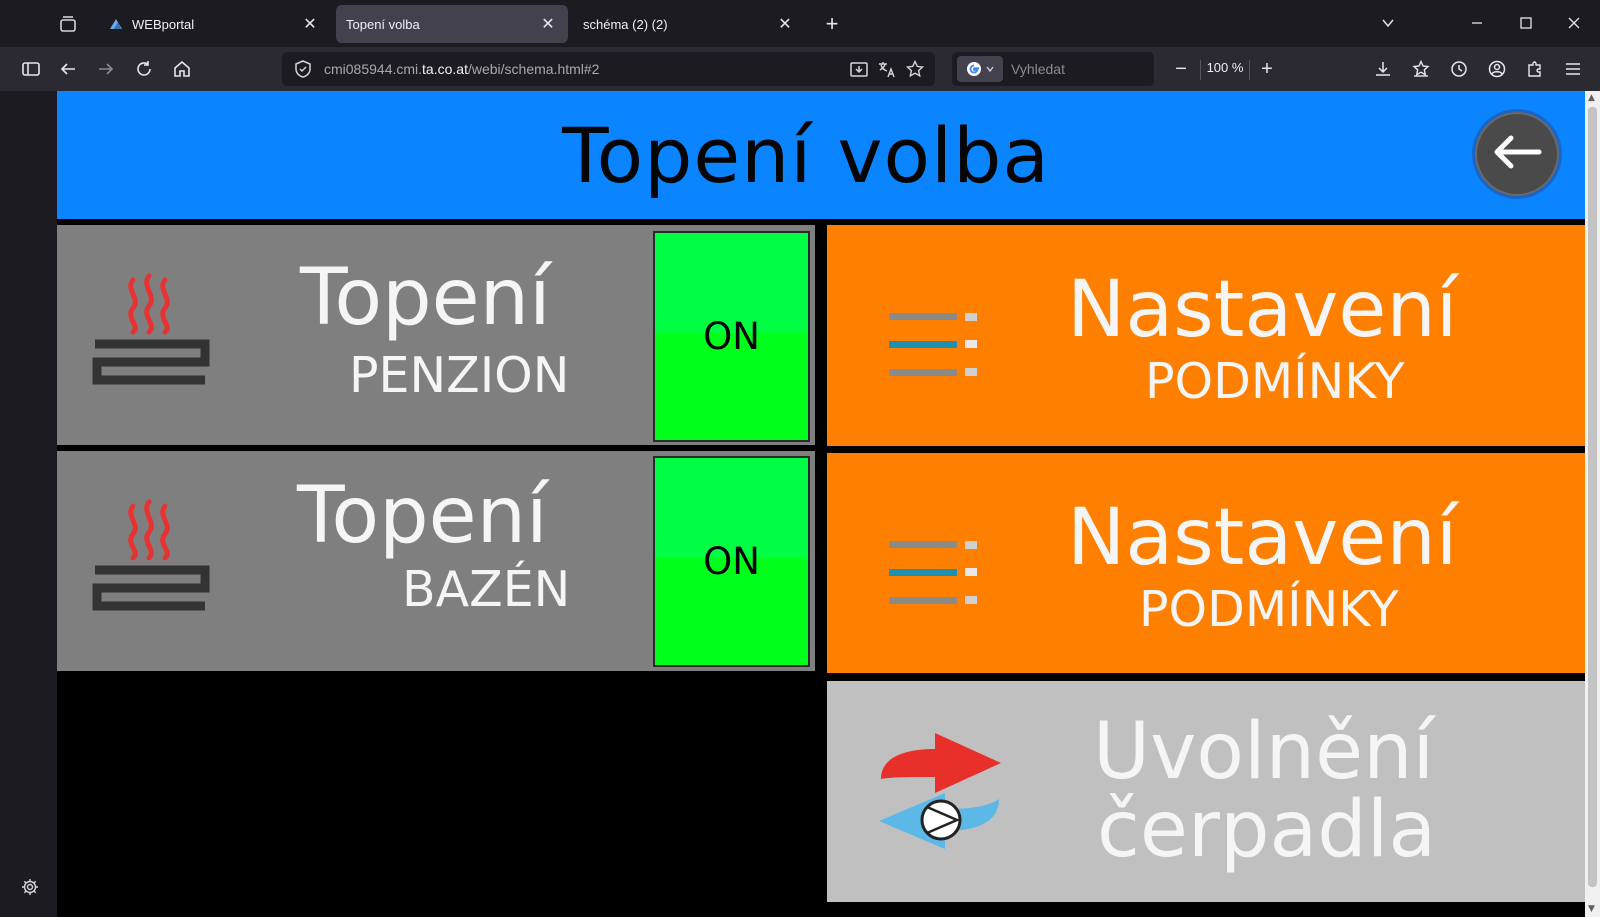 The height and width of the screenshot is (917, 1600). I want to click on heat-bazen-toggle: ON, so click(731, 561).